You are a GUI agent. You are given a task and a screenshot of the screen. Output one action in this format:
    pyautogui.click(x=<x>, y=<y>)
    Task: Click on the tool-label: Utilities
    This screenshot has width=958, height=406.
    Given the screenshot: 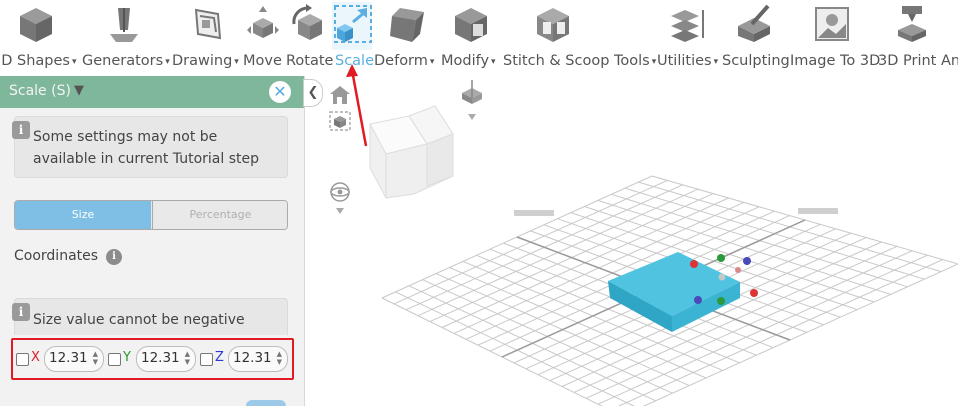 What is the action you would take?
    pyautogui.click(x=684, y=61)
    